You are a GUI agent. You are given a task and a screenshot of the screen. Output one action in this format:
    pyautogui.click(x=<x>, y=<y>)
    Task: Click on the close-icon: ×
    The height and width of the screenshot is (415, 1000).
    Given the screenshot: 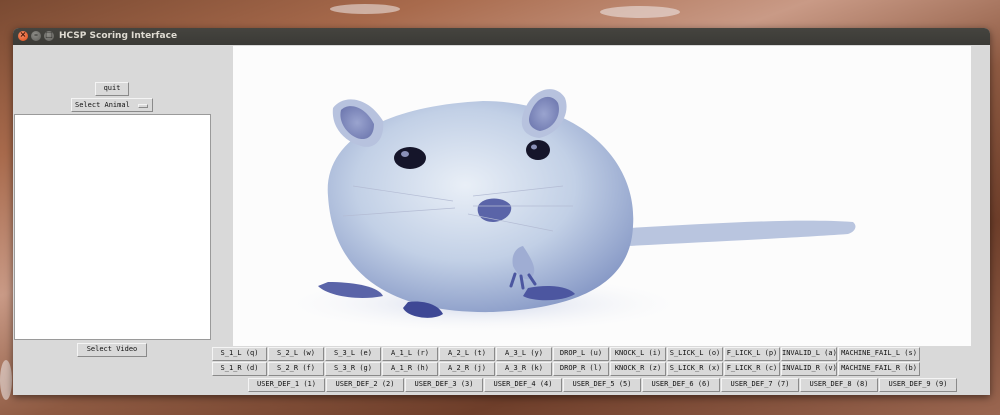 What is the action you would take?
    pyautogui.click(x=23, y=34)
    